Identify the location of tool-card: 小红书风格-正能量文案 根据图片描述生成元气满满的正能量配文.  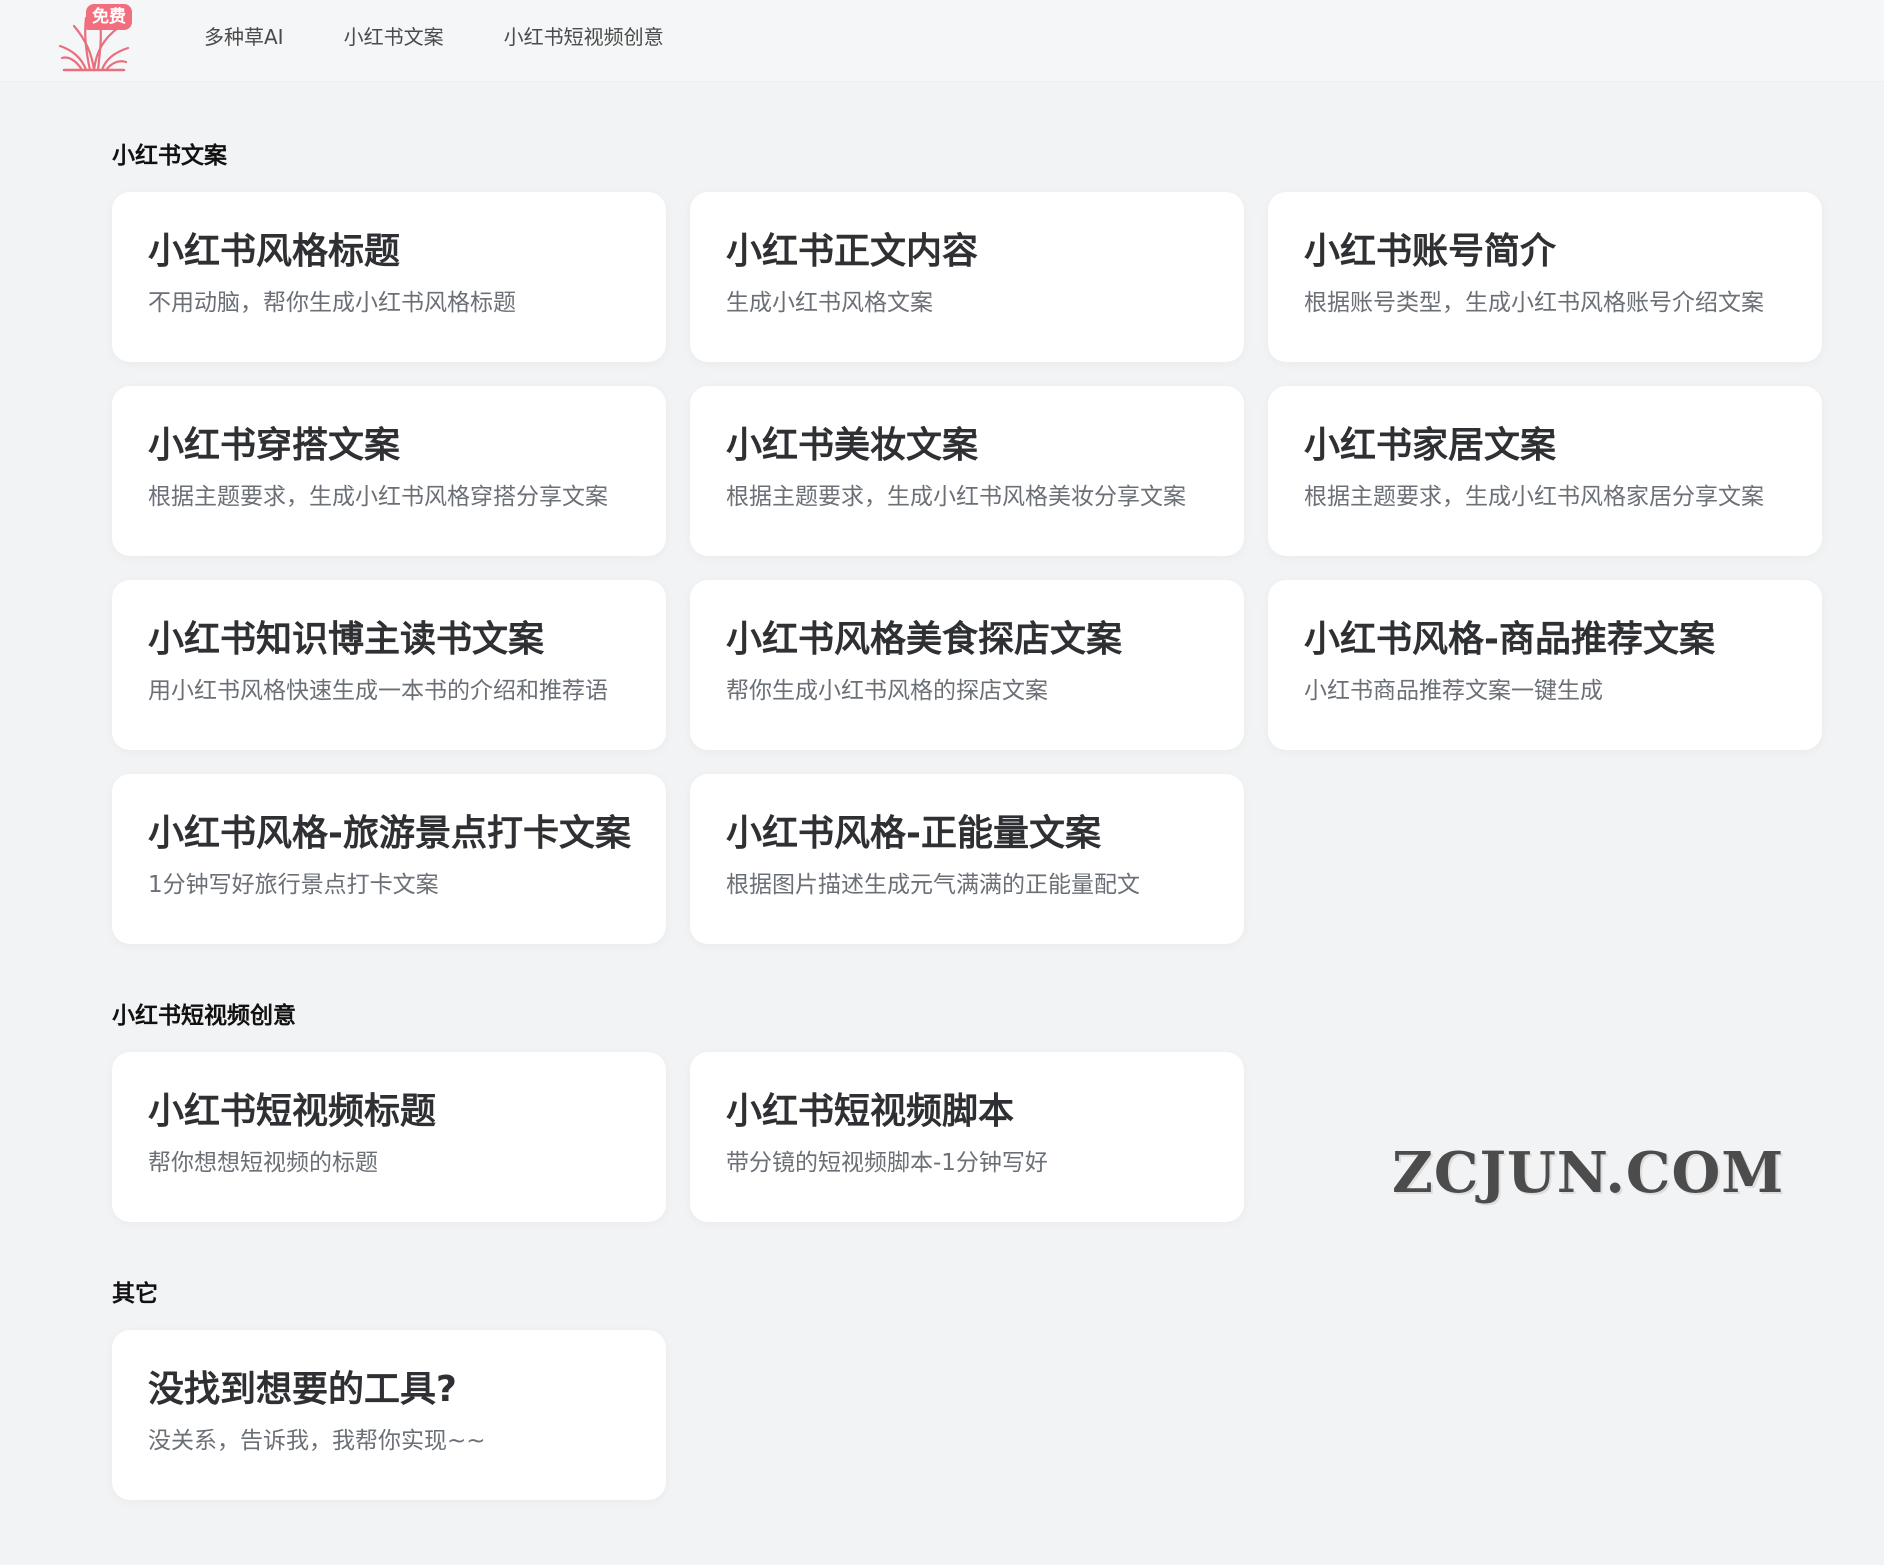
(967, 859).